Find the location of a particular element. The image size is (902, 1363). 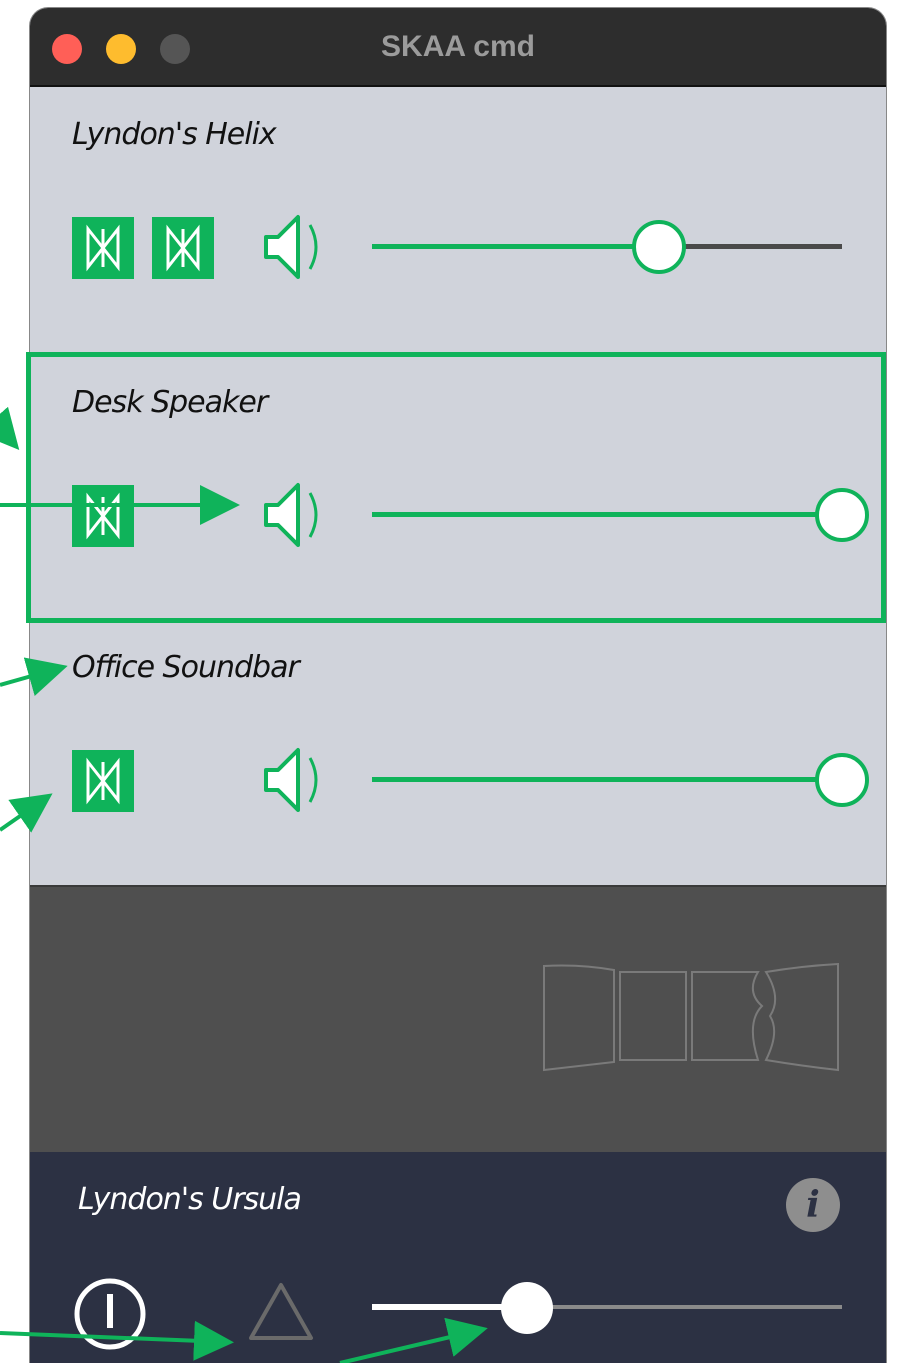

device-name: Office Soundbar is located at coordinates (186, 667).